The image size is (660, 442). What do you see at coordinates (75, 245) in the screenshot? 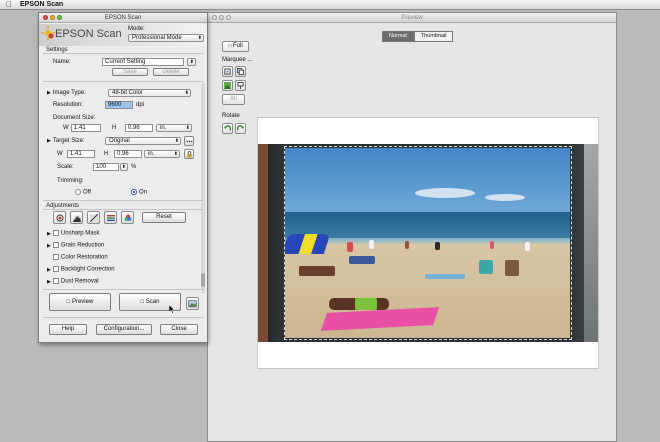
I see `option-grain-reduction: ▶ Grain Reduction` at bounding box center [75, 245].